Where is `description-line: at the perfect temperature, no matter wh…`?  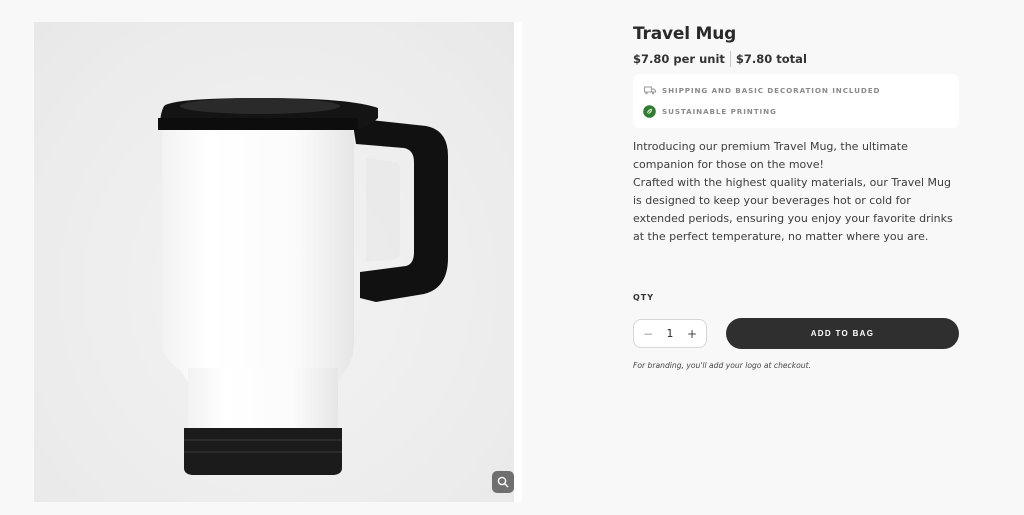 description-line: at the perfect temperature, no matter wh… is located at coordinates (781, 236).